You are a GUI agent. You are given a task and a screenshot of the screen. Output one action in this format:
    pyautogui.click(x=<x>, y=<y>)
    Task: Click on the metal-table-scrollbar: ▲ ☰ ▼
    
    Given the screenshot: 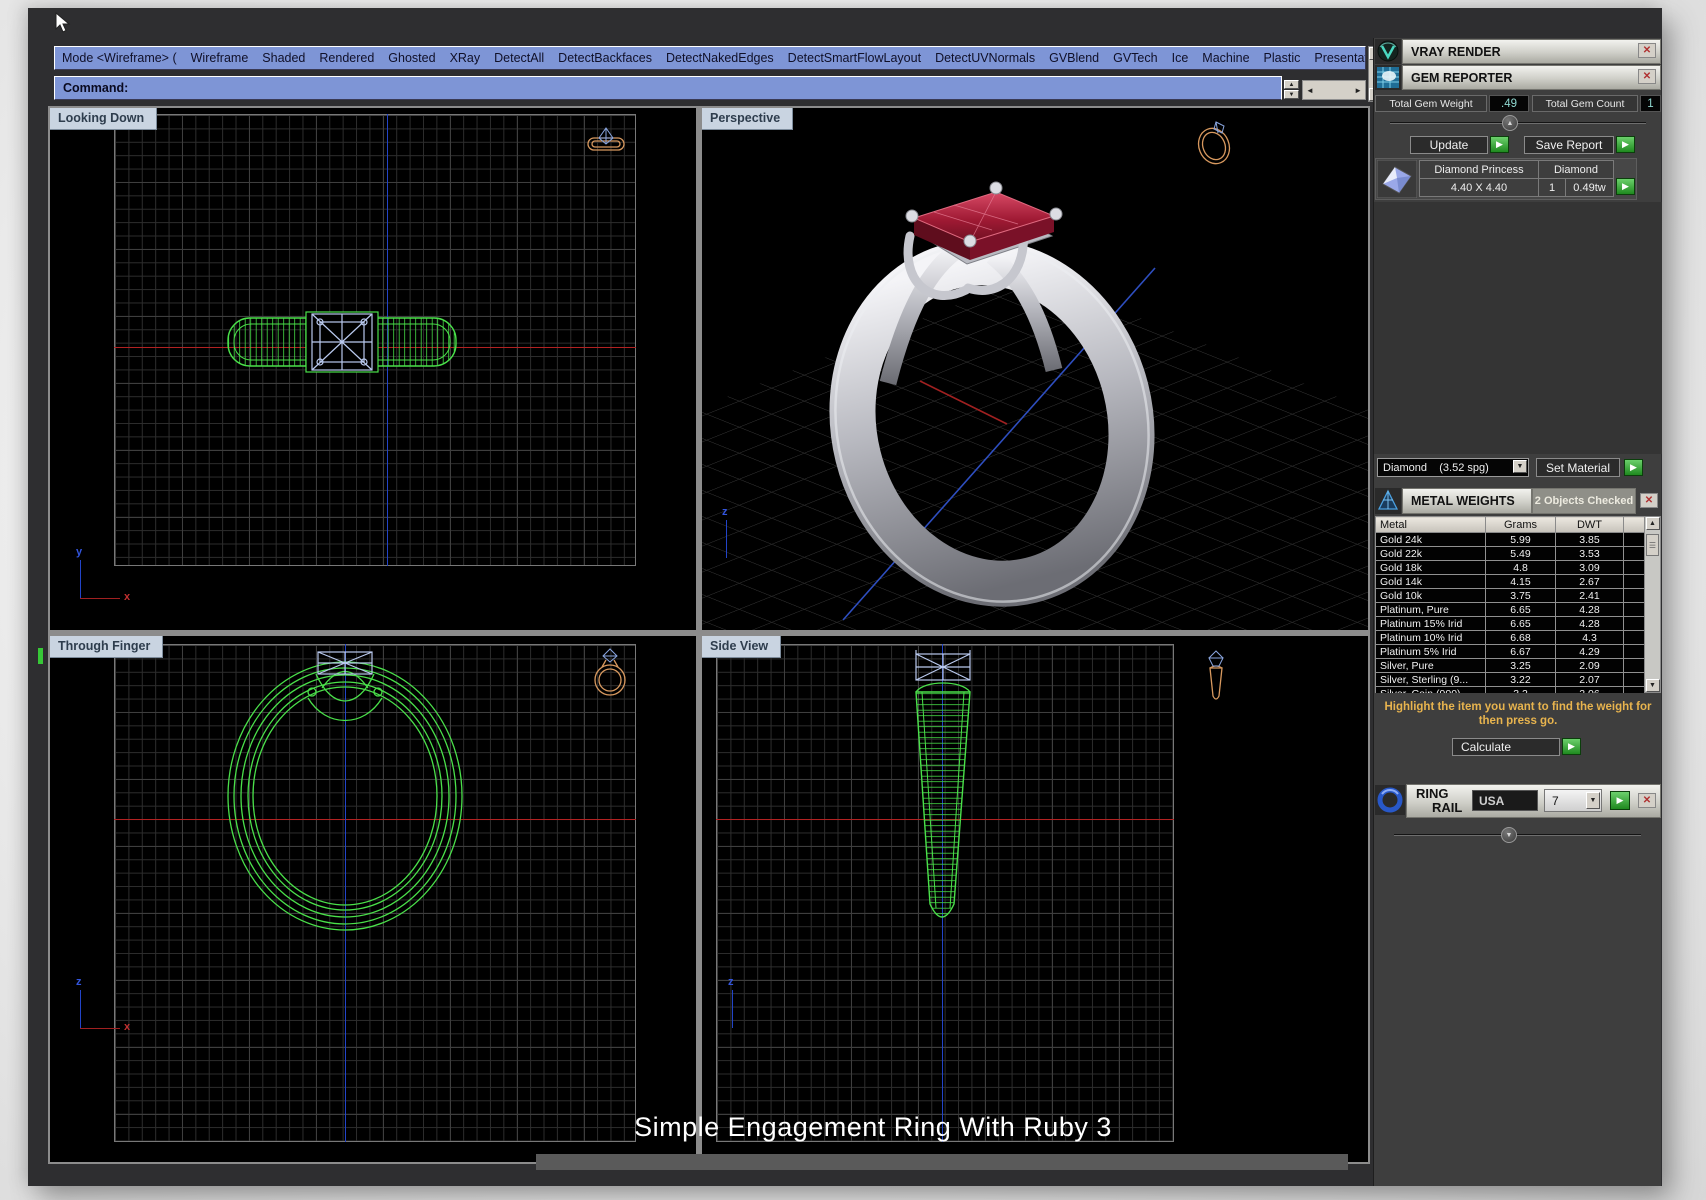 What is the action you would take?
    pyautogui.click(x=1652, y=604)
    